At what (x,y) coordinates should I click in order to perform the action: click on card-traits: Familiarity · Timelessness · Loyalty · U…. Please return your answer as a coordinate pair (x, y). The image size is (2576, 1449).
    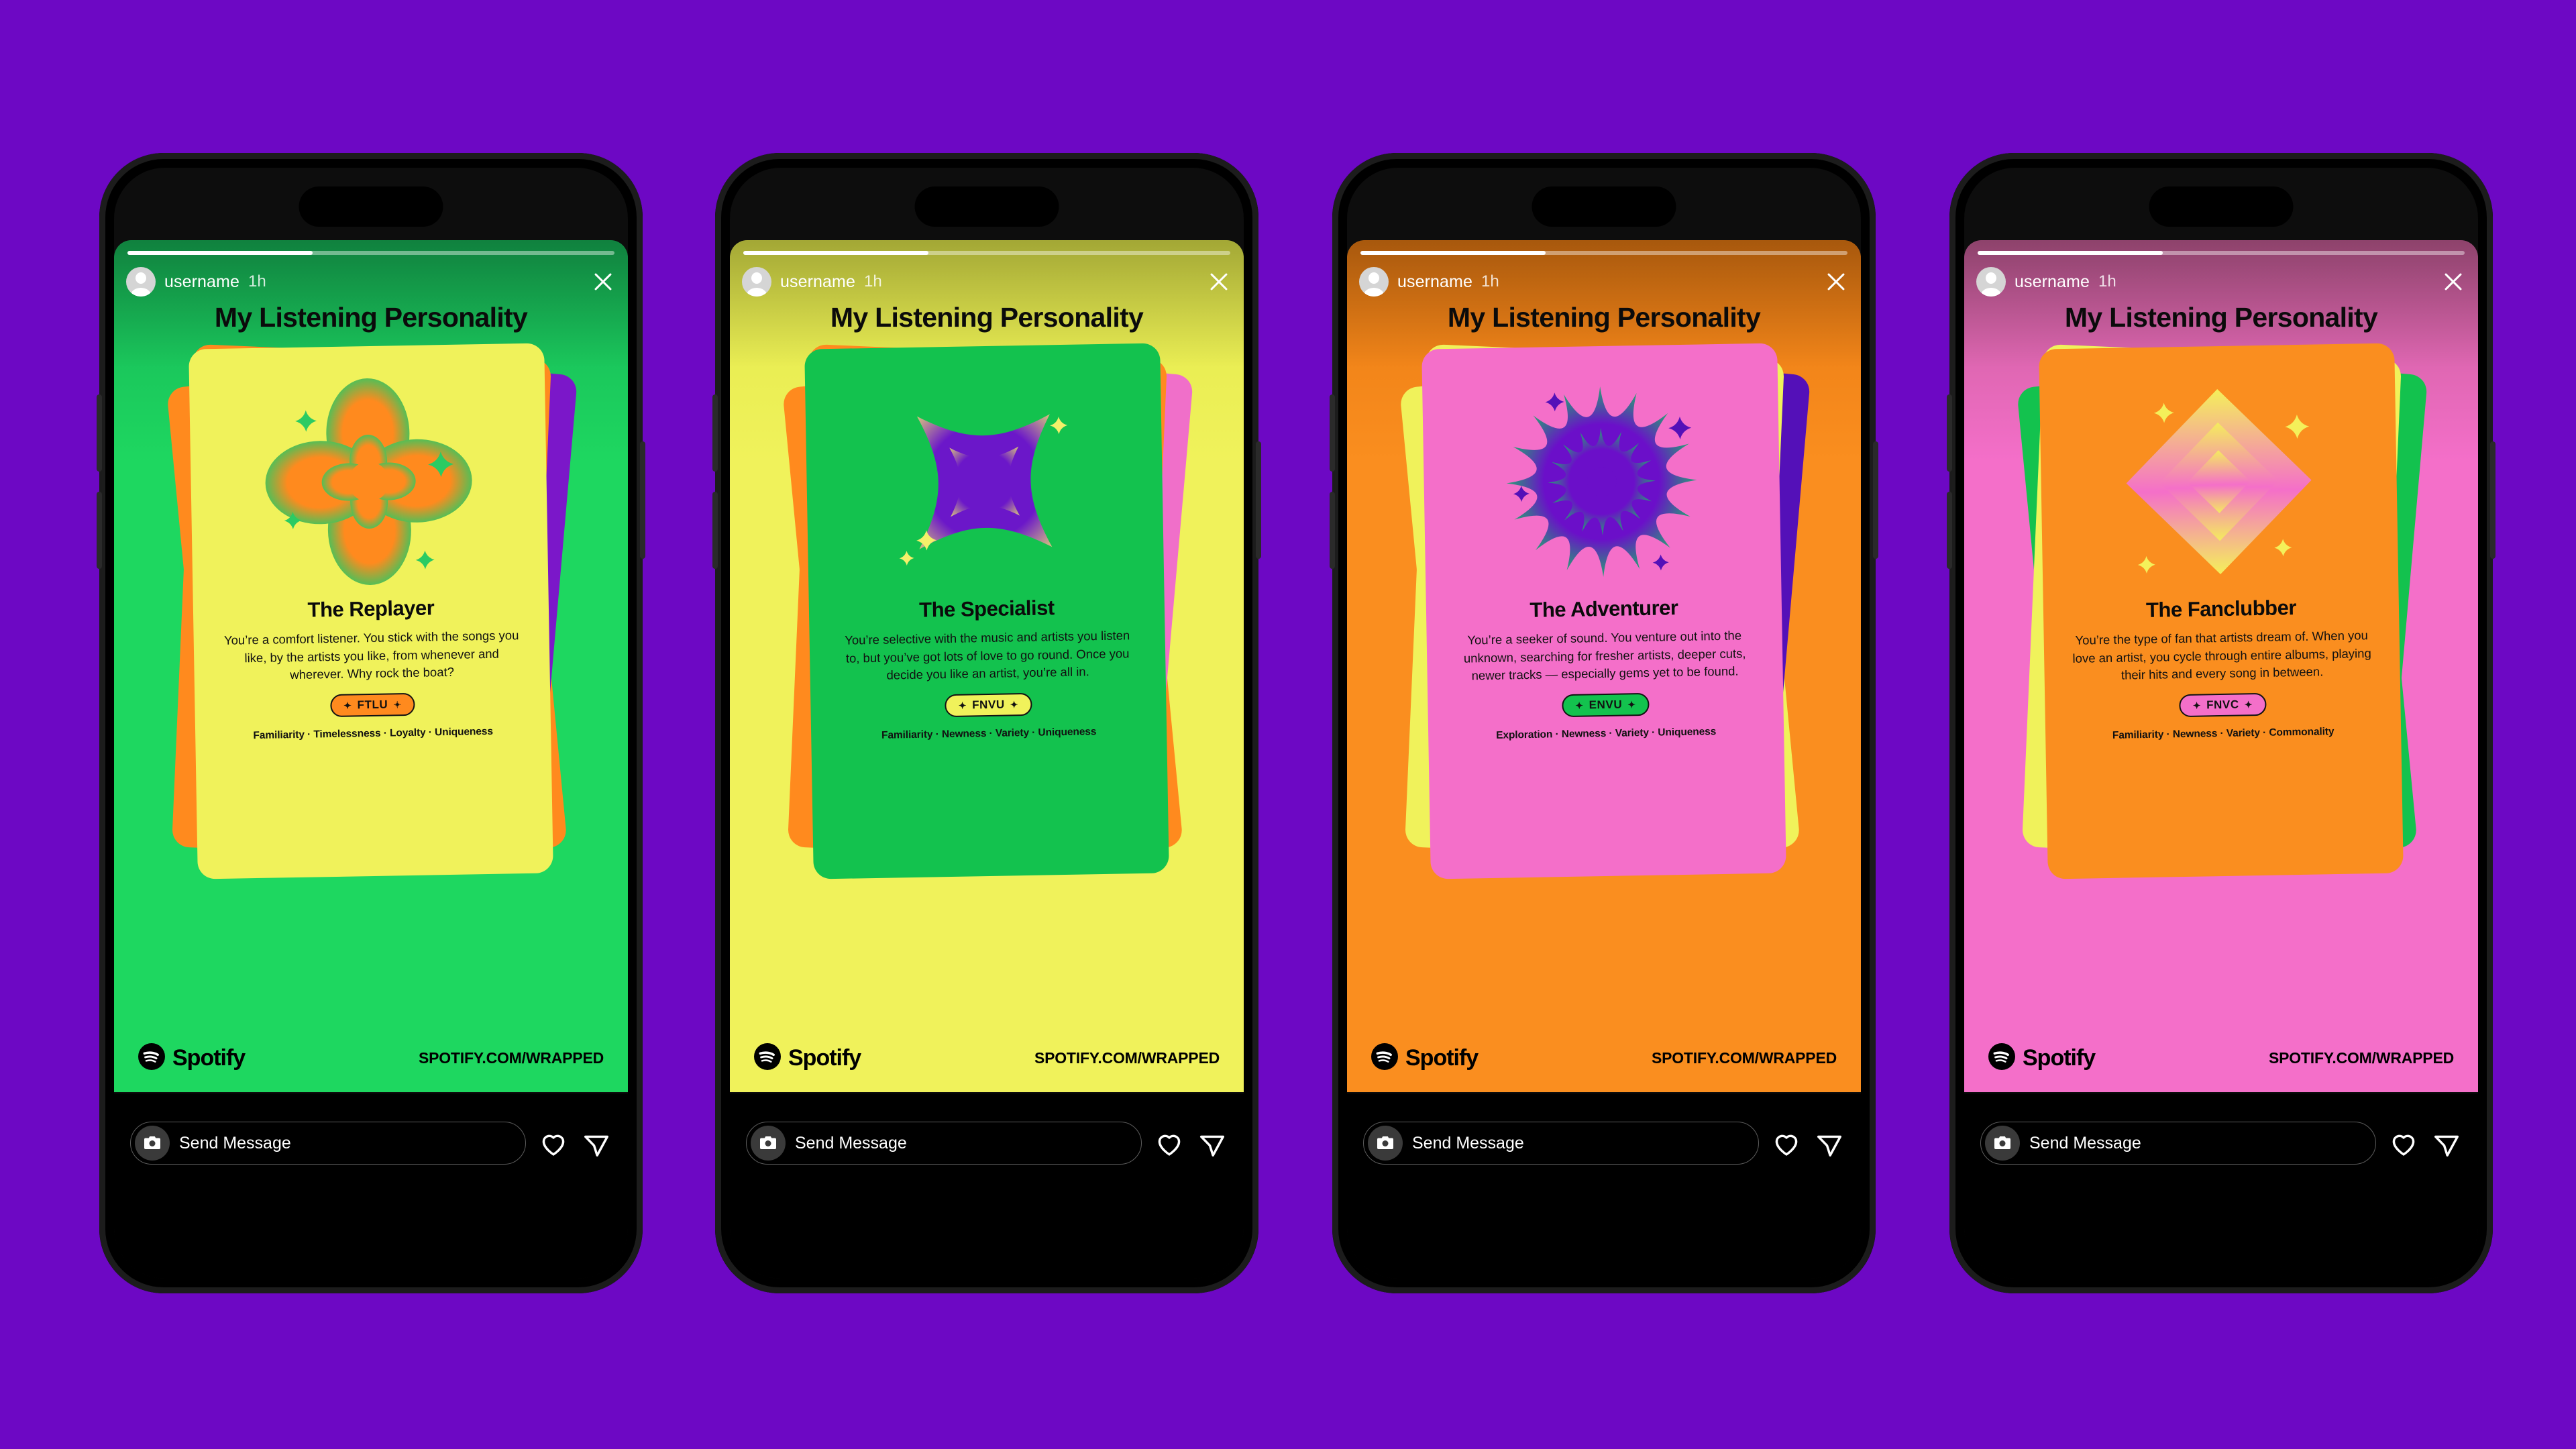
    Looking at the image, I should click on (373, 733).